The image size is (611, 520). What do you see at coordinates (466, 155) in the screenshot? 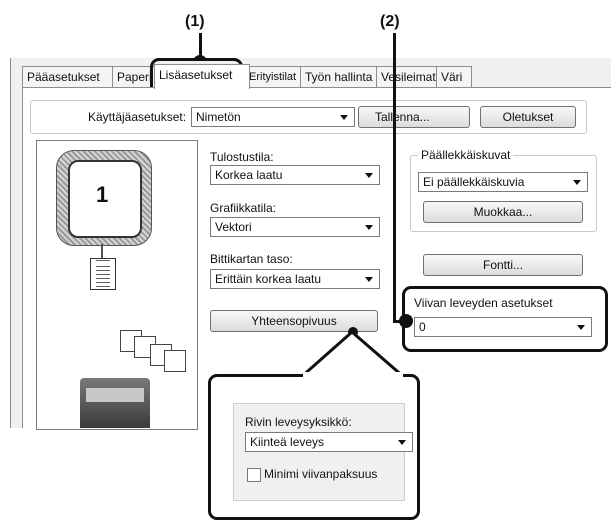
I see `overlay-group-label: Päällekkäiskuvat` at bounding box center [466, 155].